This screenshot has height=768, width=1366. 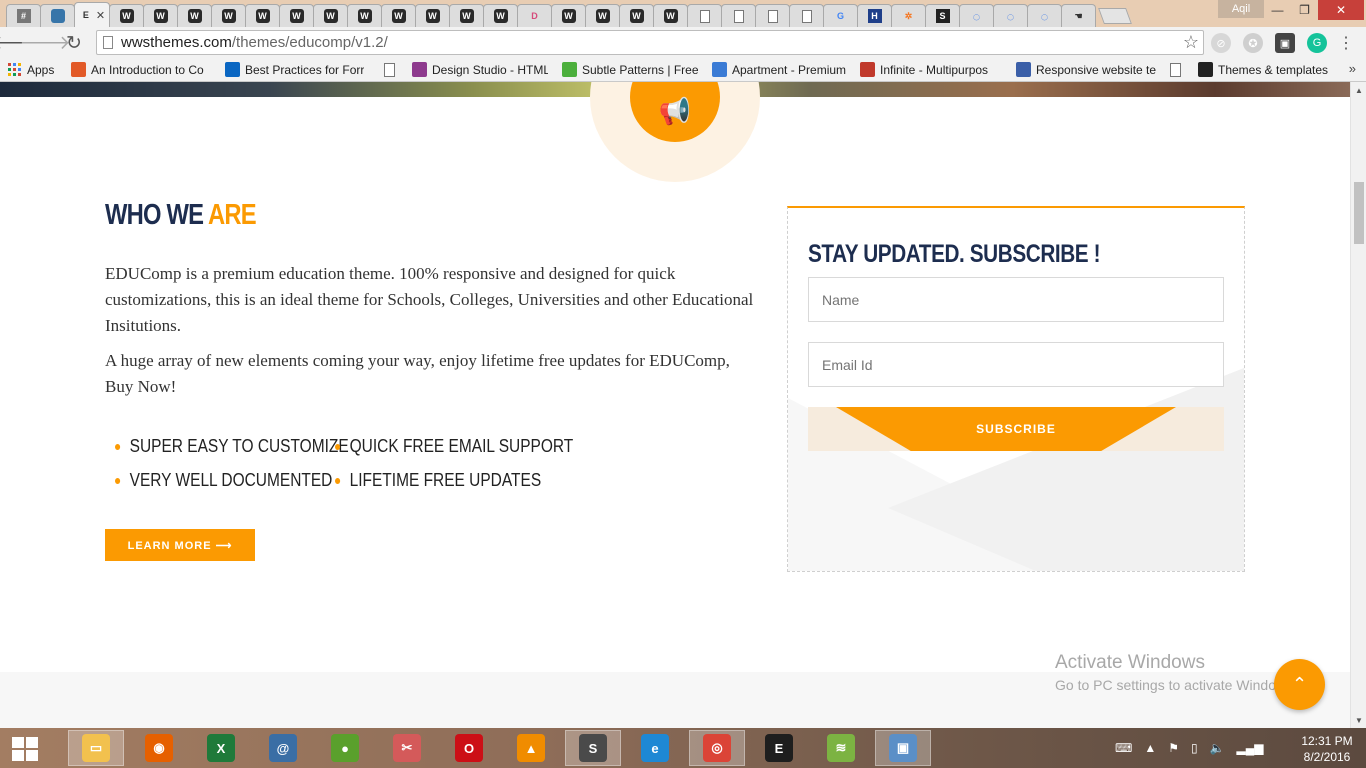 I want to click on browser-tab: S, so click(x=942, y=15).